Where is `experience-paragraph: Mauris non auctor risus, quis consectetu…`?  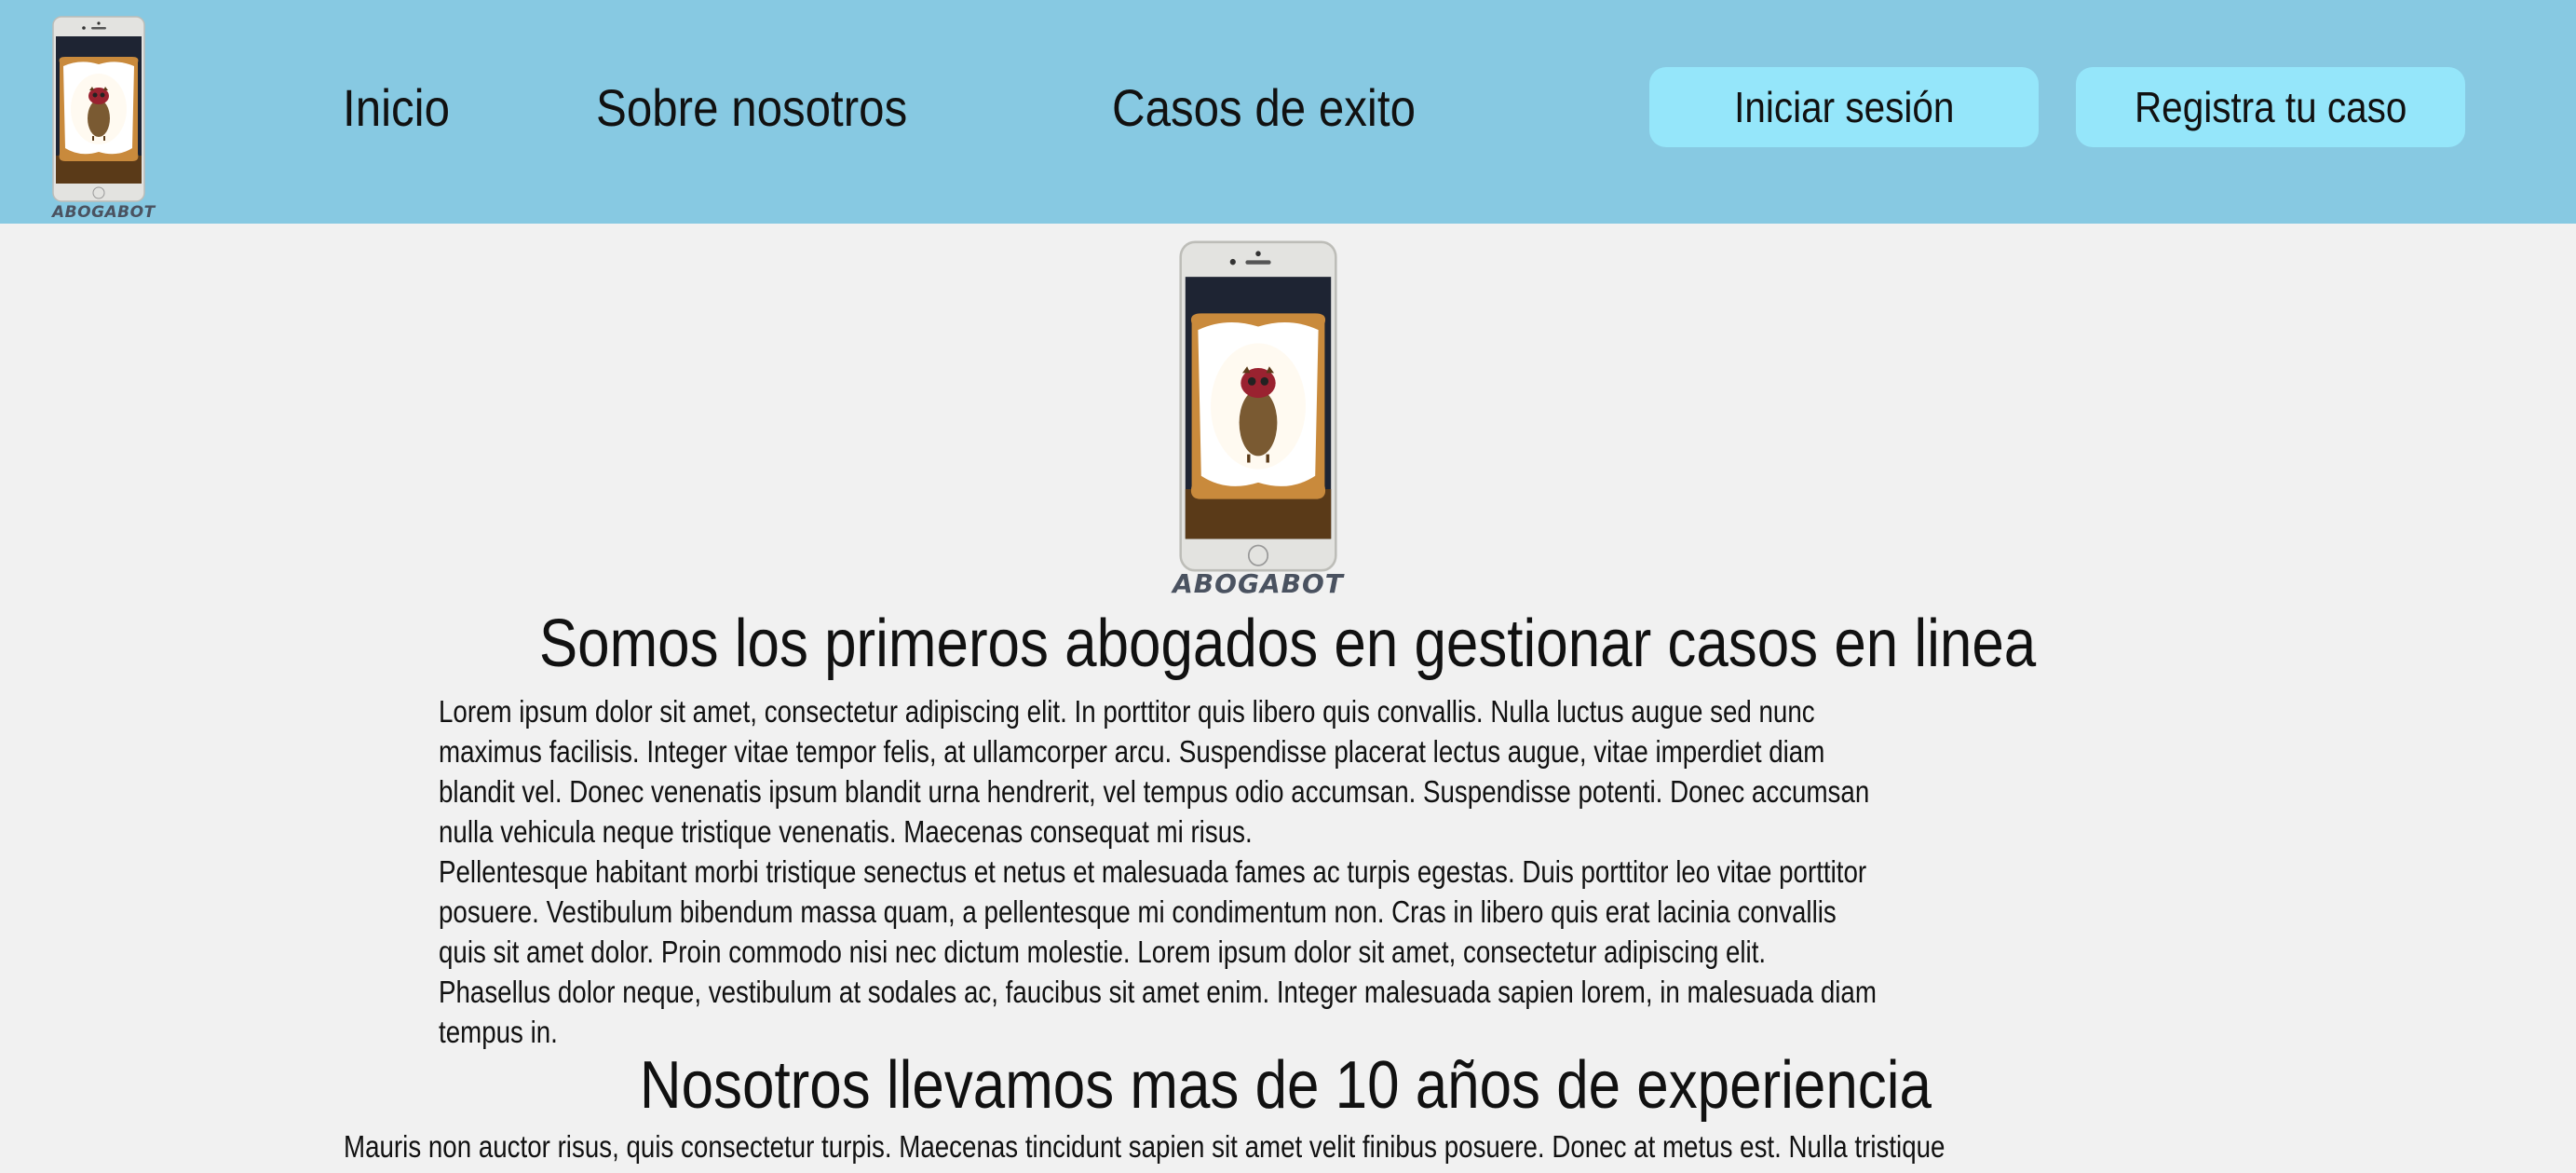
experience-paragraph: Mauris non auctor risus, quis consectetu… is located at coordinates (1145, 1146).